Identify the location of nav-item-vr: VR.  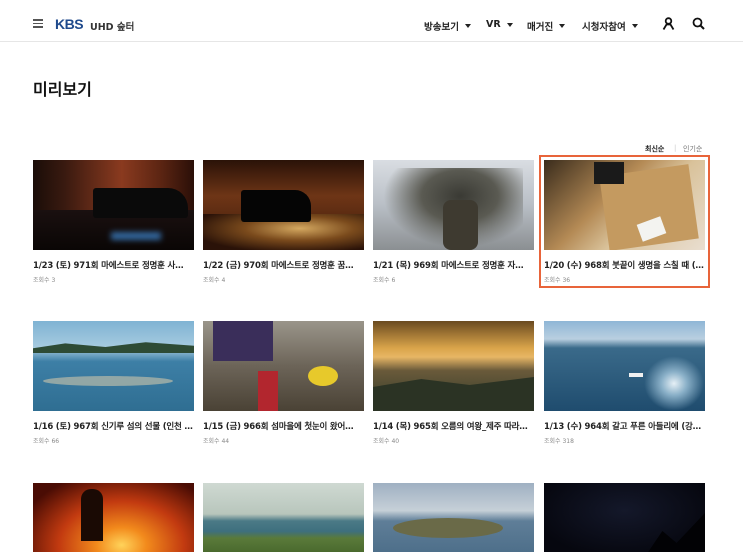
(499, 24).